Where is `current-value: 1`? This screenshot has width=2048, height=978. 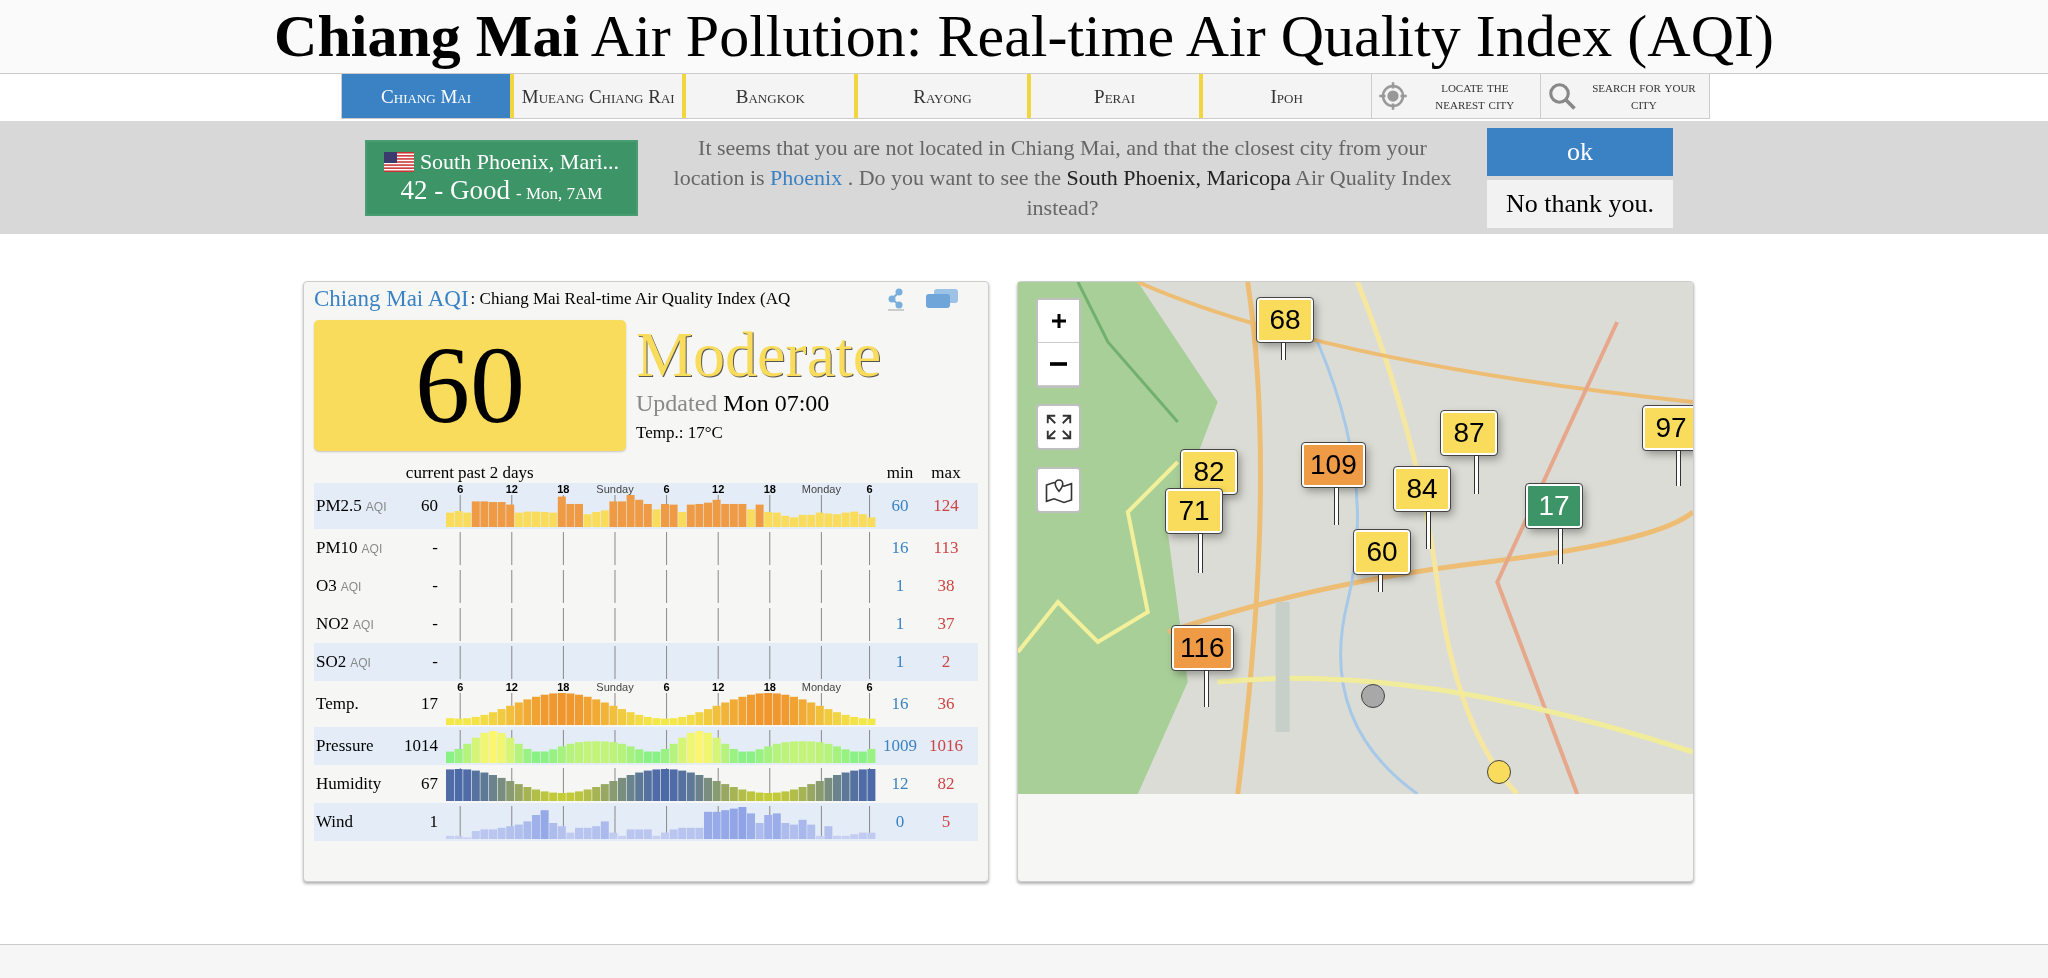 current-value: 1 is located at coordinates (433, 822).